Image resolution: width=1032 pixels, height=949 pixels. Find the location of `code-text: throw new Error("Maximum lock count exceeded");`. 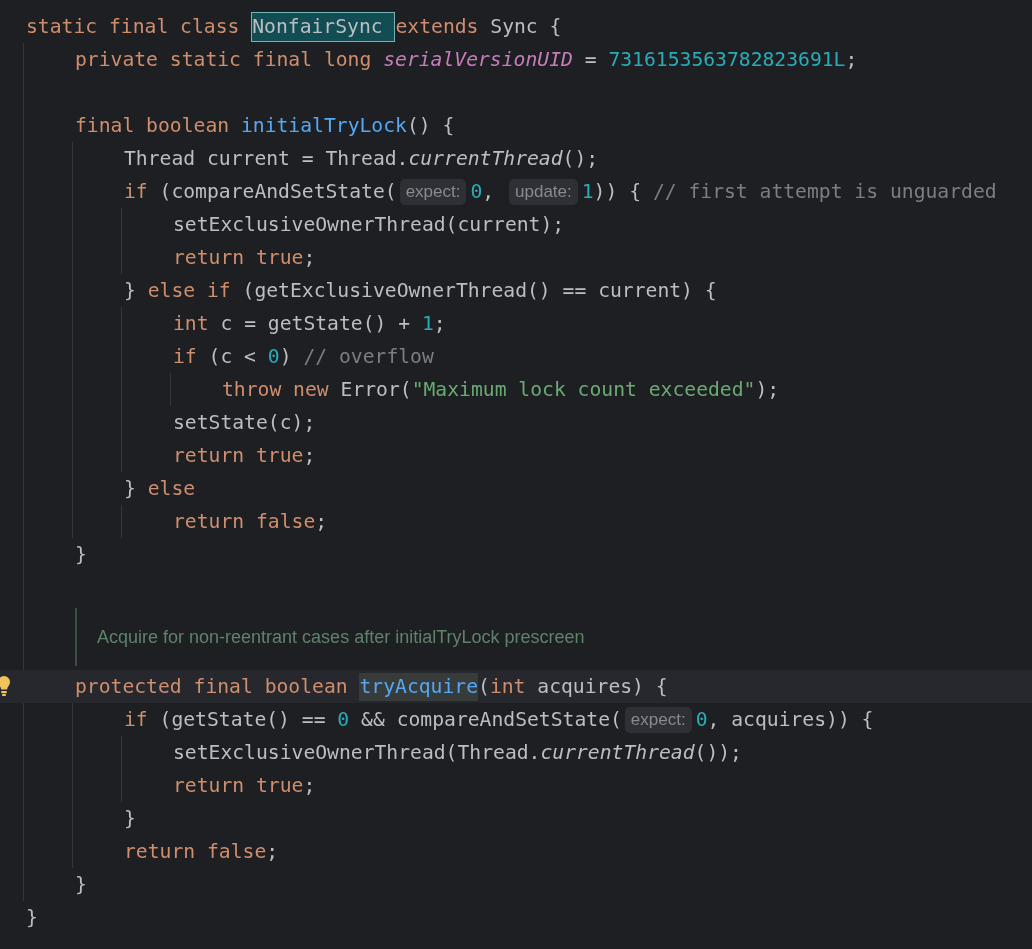

code-text: throw new Error("Maximum lock count exceeded"); is located at coordinates (501, 389).